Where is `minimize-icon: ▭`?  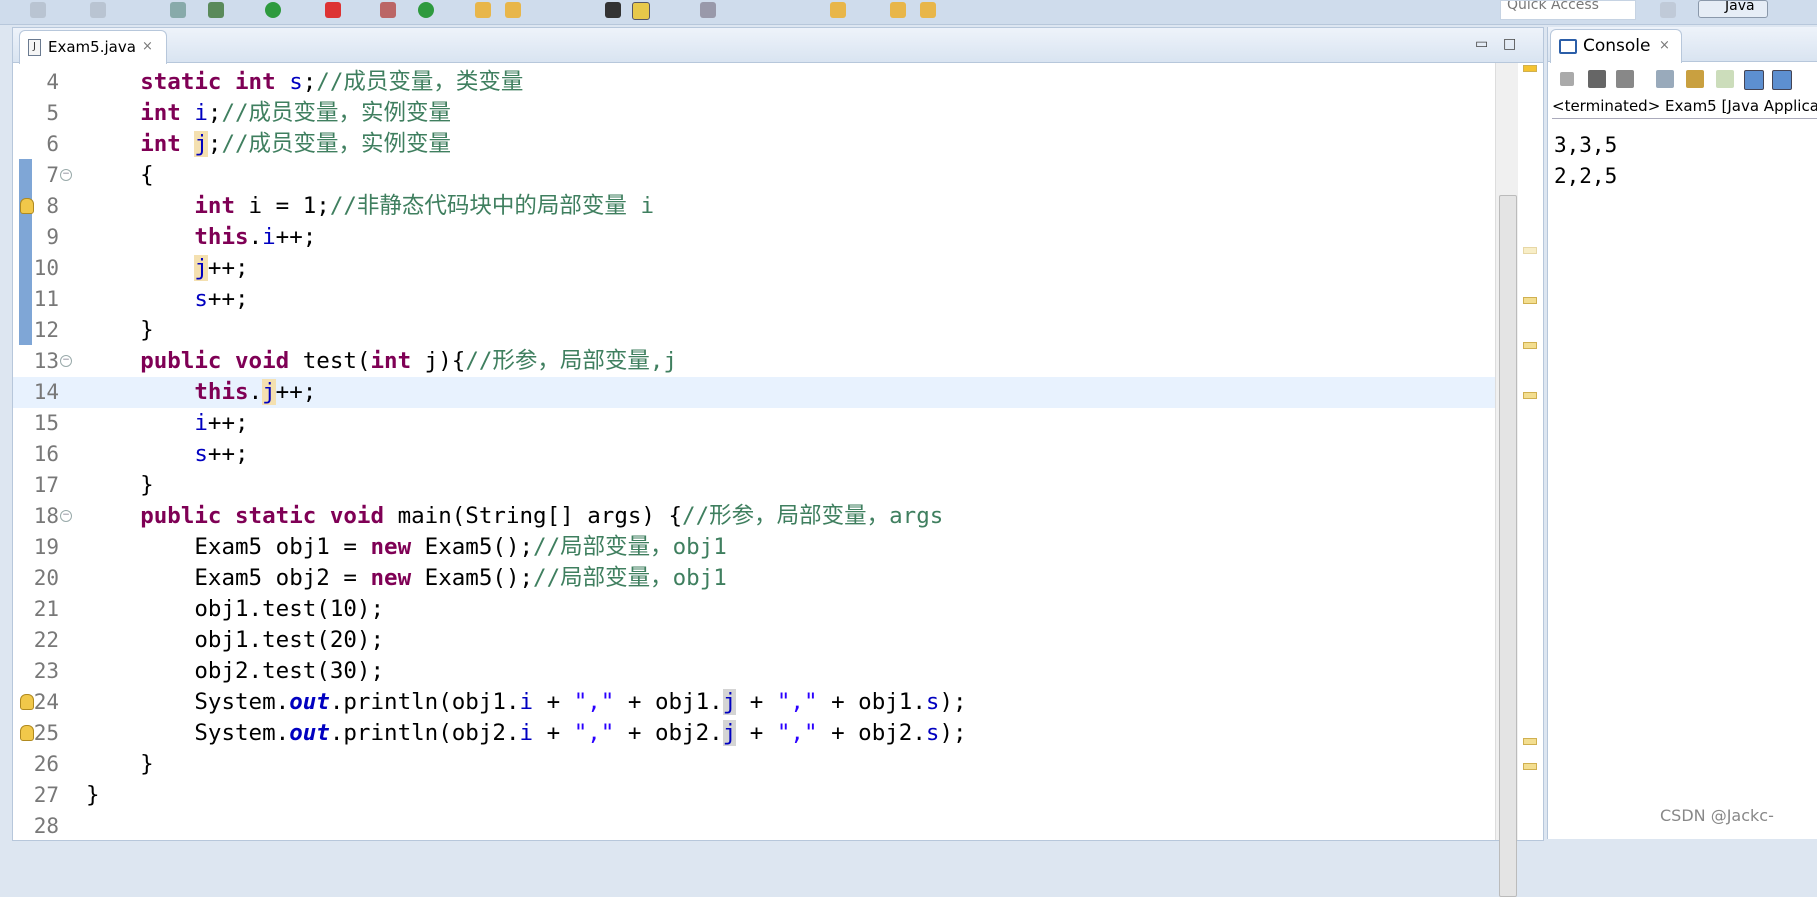 minimize-icon: ▭ is located at coordinates (1481, 44).